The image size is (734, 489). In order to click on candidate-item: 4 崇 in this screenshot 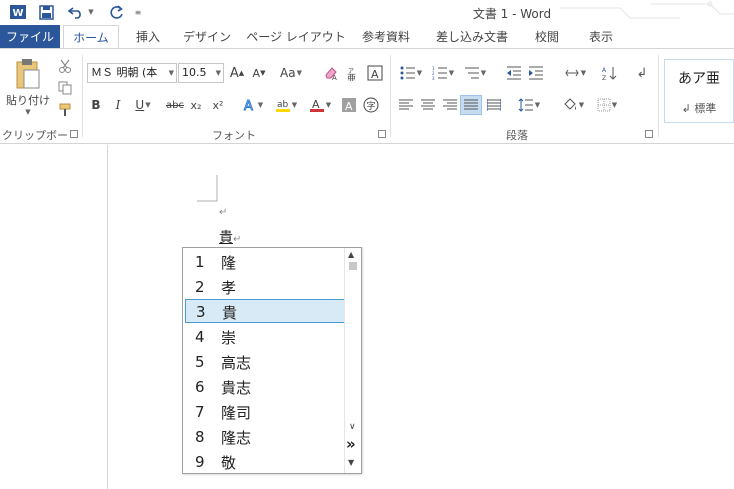, I will do `click(265, 337)`.